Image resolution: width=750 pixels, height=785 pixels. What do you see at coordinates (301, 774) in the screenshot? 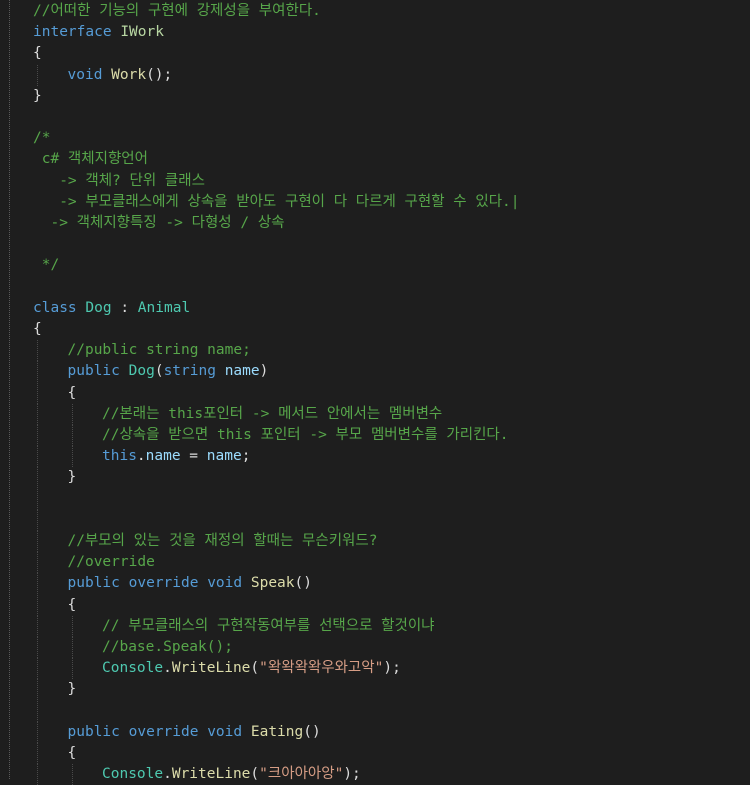
I see `code-token: "크아아아앙"` at bounding box center [301, 774].